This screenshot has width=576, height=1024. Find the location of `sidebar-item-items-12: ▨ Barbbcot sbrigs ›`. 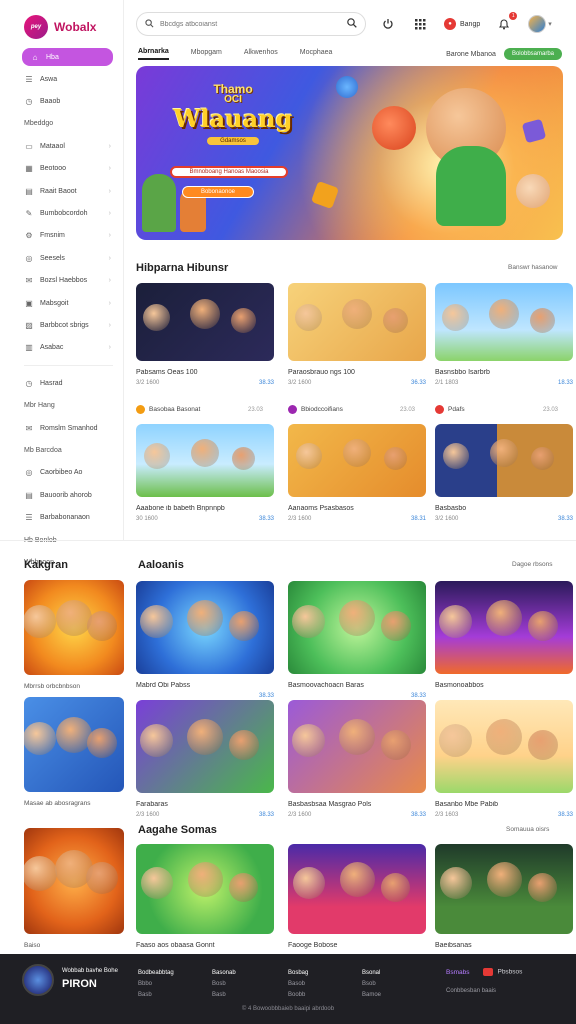

sidebar-item-items-12: ▨ Barbbcot sbrigs › is located at coordinates (61, 325).